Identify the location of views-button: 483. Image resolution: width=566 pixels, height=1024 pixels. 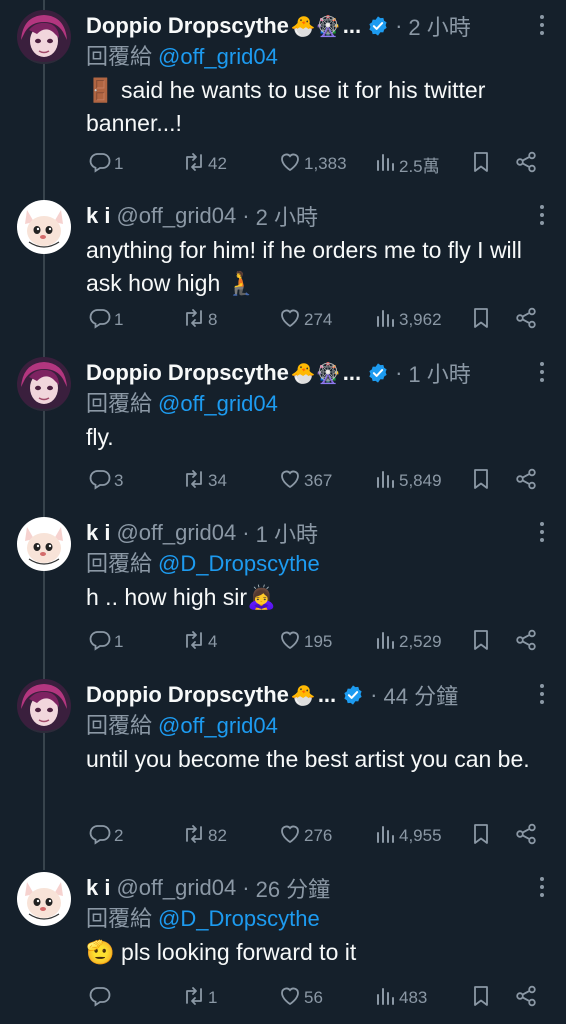
(400, 998).